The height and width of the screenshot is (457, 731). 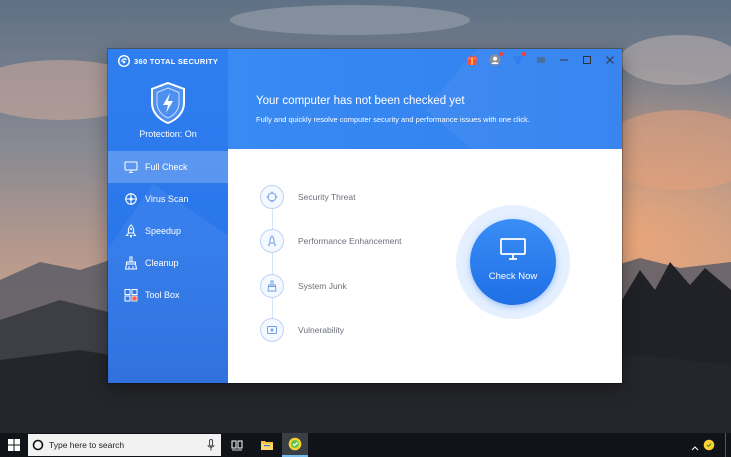 I want to click on check-now-button: Check Now, so click(x=513, y=262).